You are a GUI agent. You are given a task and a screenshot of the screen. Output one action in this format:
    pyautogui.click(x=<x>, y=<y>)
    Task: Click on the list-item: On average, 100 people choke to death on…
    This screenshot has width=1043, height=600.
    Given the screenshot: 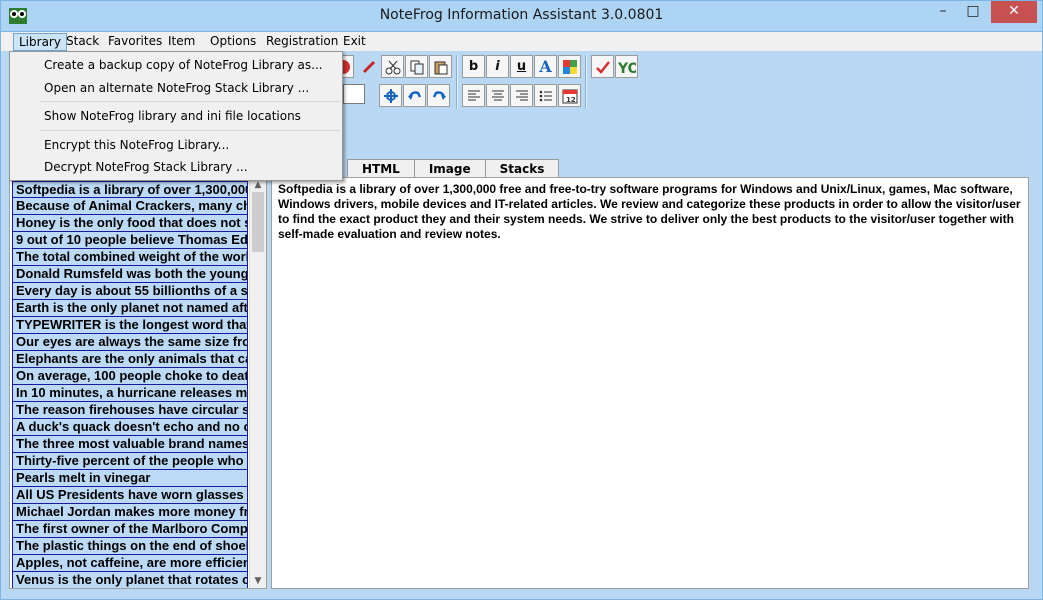 What is the action you would take?
    pyautogui.click(x=130, y=376)
    